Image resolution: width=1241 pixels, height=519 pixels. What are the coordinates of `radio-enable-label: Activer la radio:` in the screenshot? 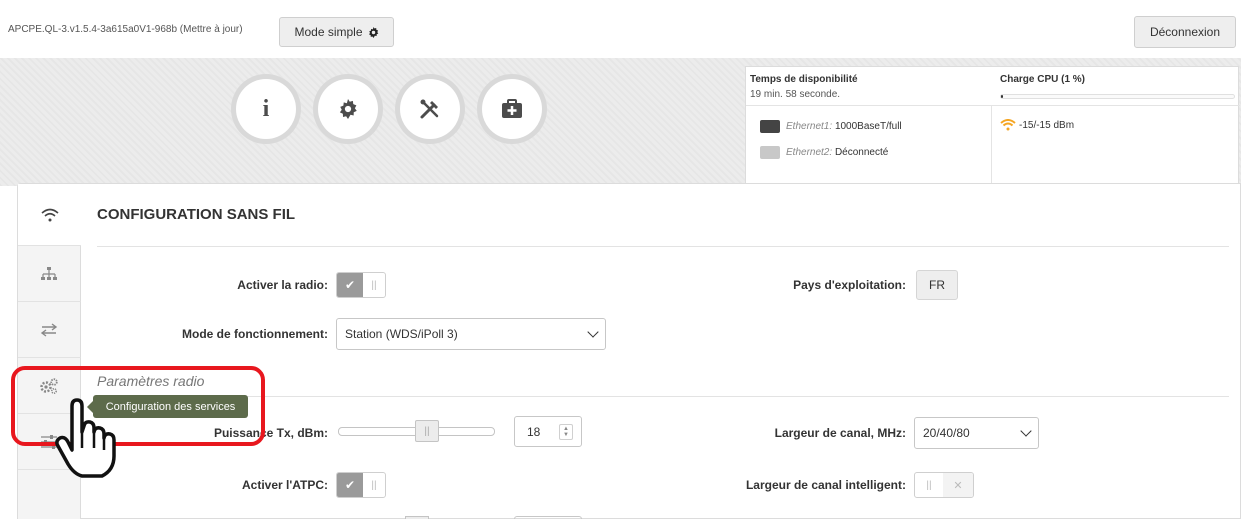 It's located at (282, 285).